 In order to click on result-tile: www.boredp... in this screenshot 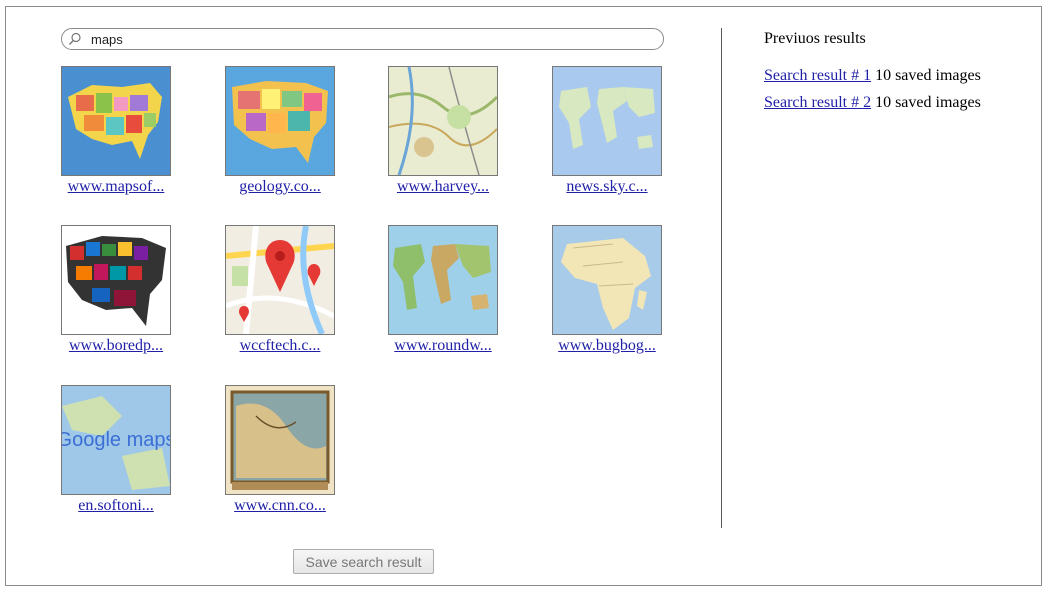, I will do `click(116, 290)`.